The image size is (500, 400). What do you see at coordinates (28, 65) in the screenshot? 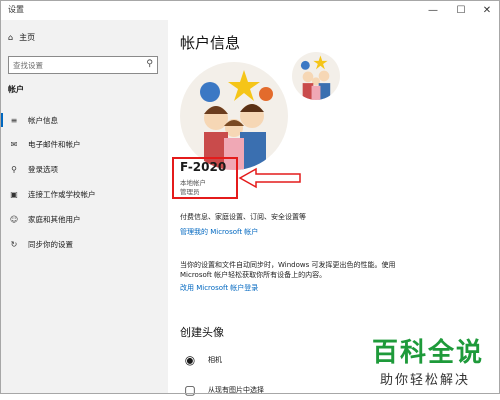
I see `search-placeholder: 查找设置` at bounding box center [28, 65].